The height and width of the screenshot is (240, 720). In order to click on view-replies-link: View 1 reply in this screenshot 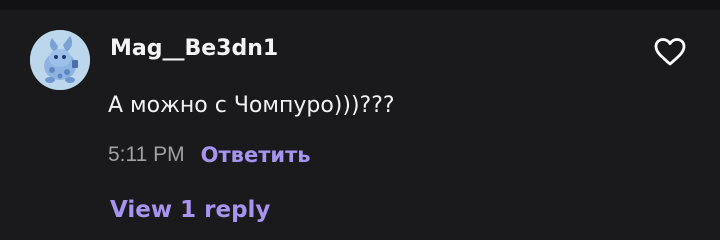, I will do `click(190, 210)`.